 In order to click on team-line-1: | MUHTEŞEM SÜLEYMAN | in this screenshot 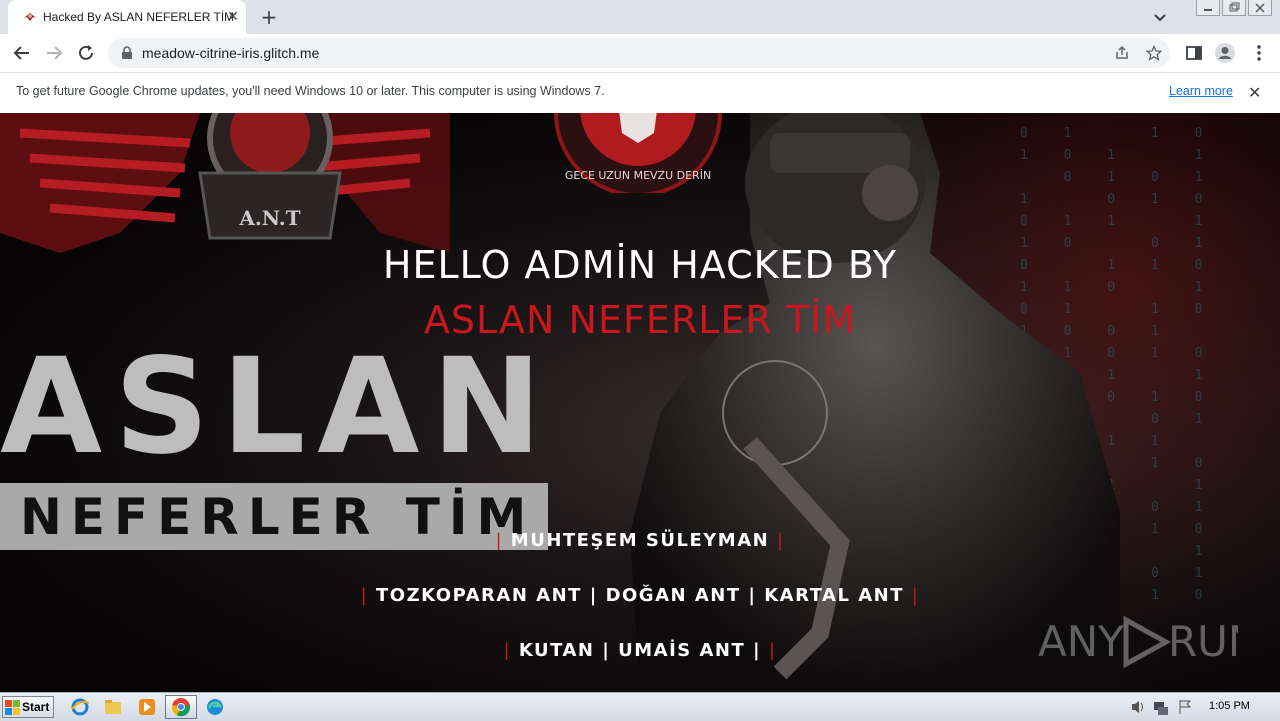, I will do `click(640, 540)`.